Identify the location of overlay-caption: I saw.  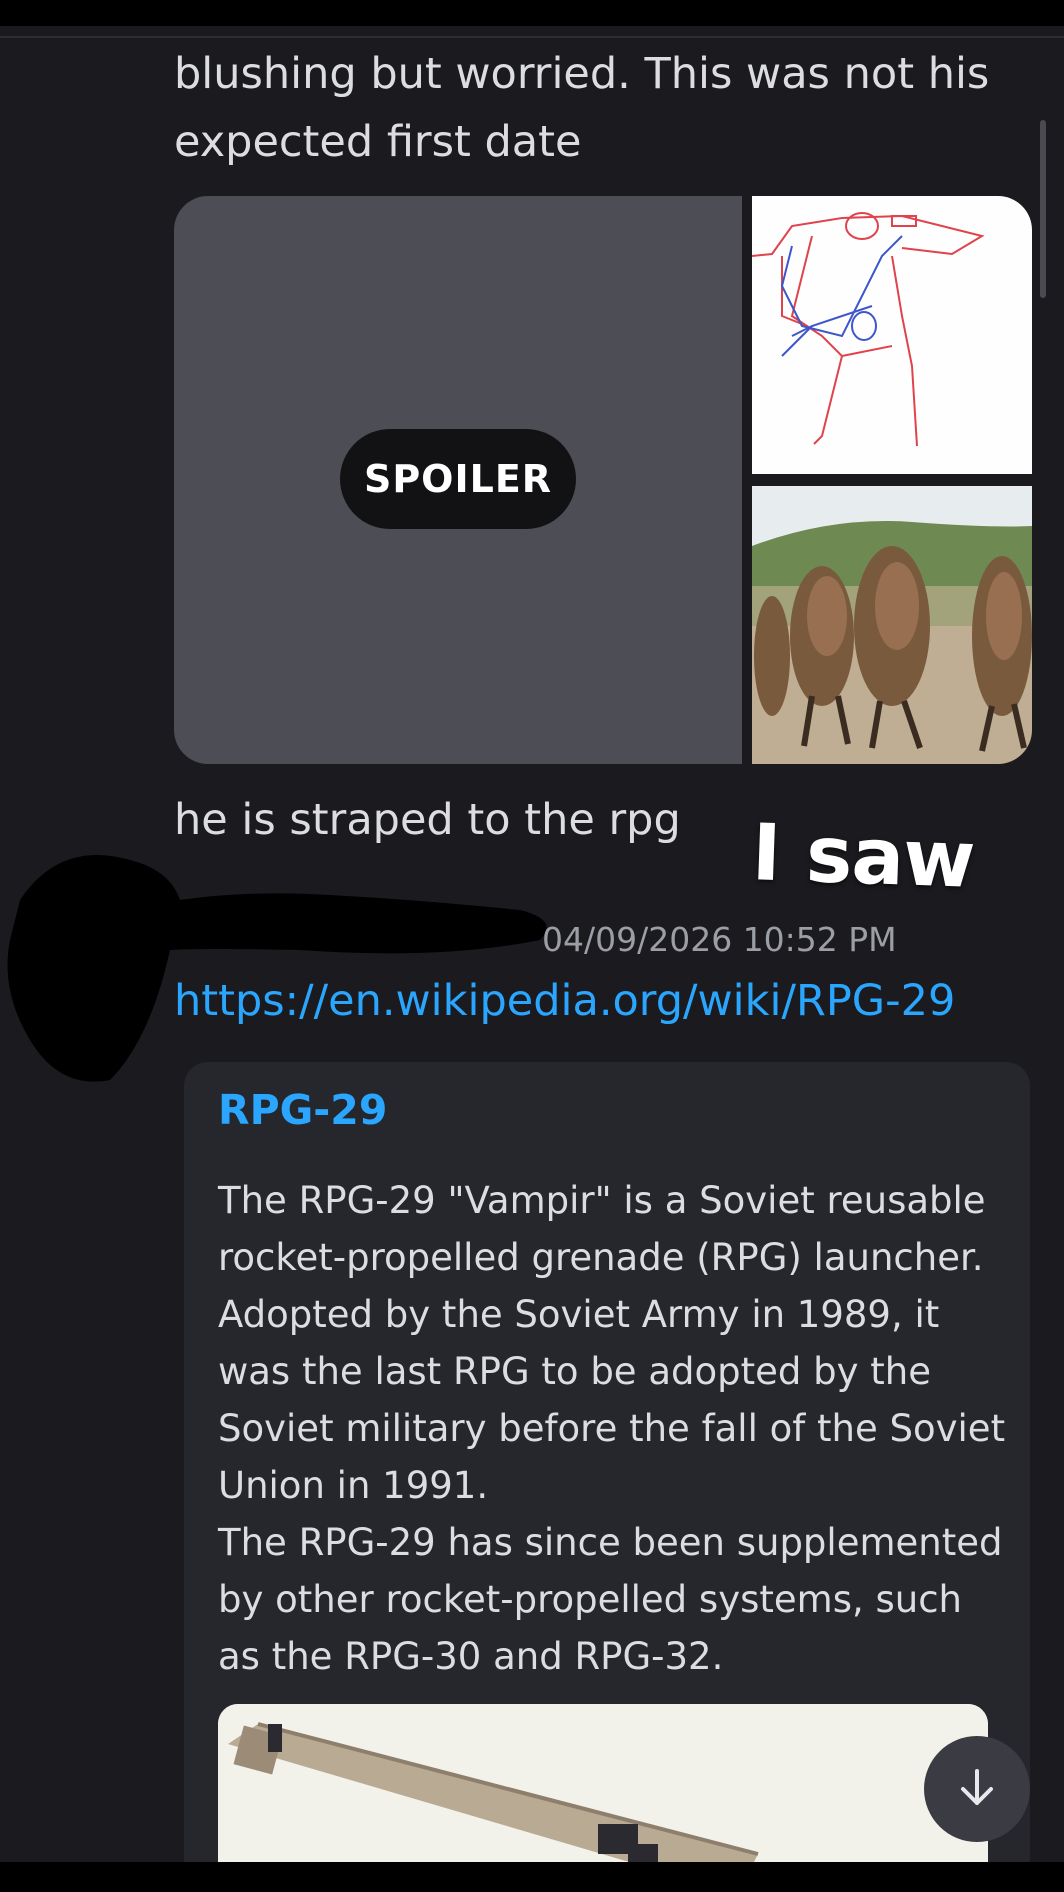
(863, 857).